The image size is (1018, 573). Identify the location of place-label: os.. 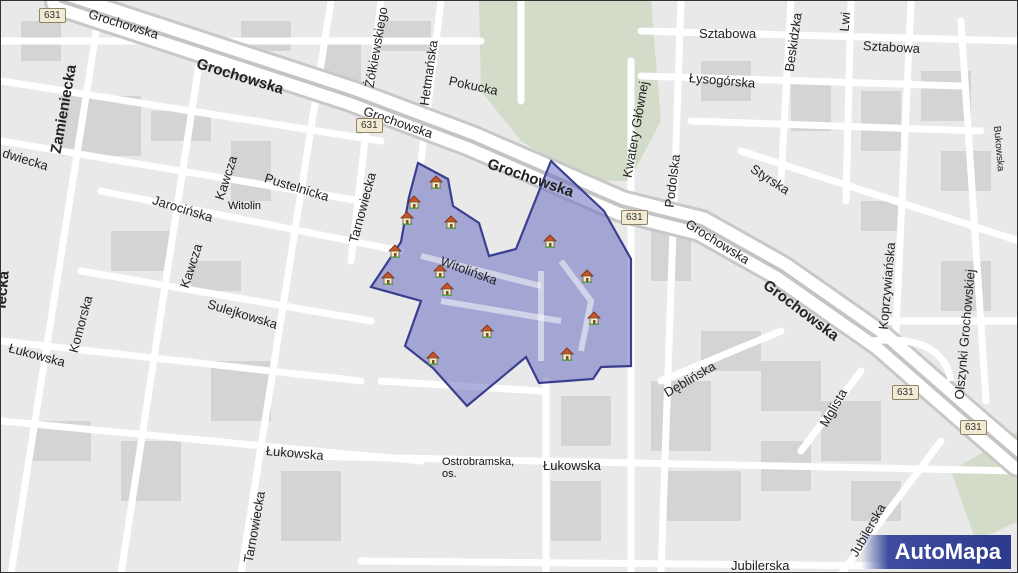
(449, 474).